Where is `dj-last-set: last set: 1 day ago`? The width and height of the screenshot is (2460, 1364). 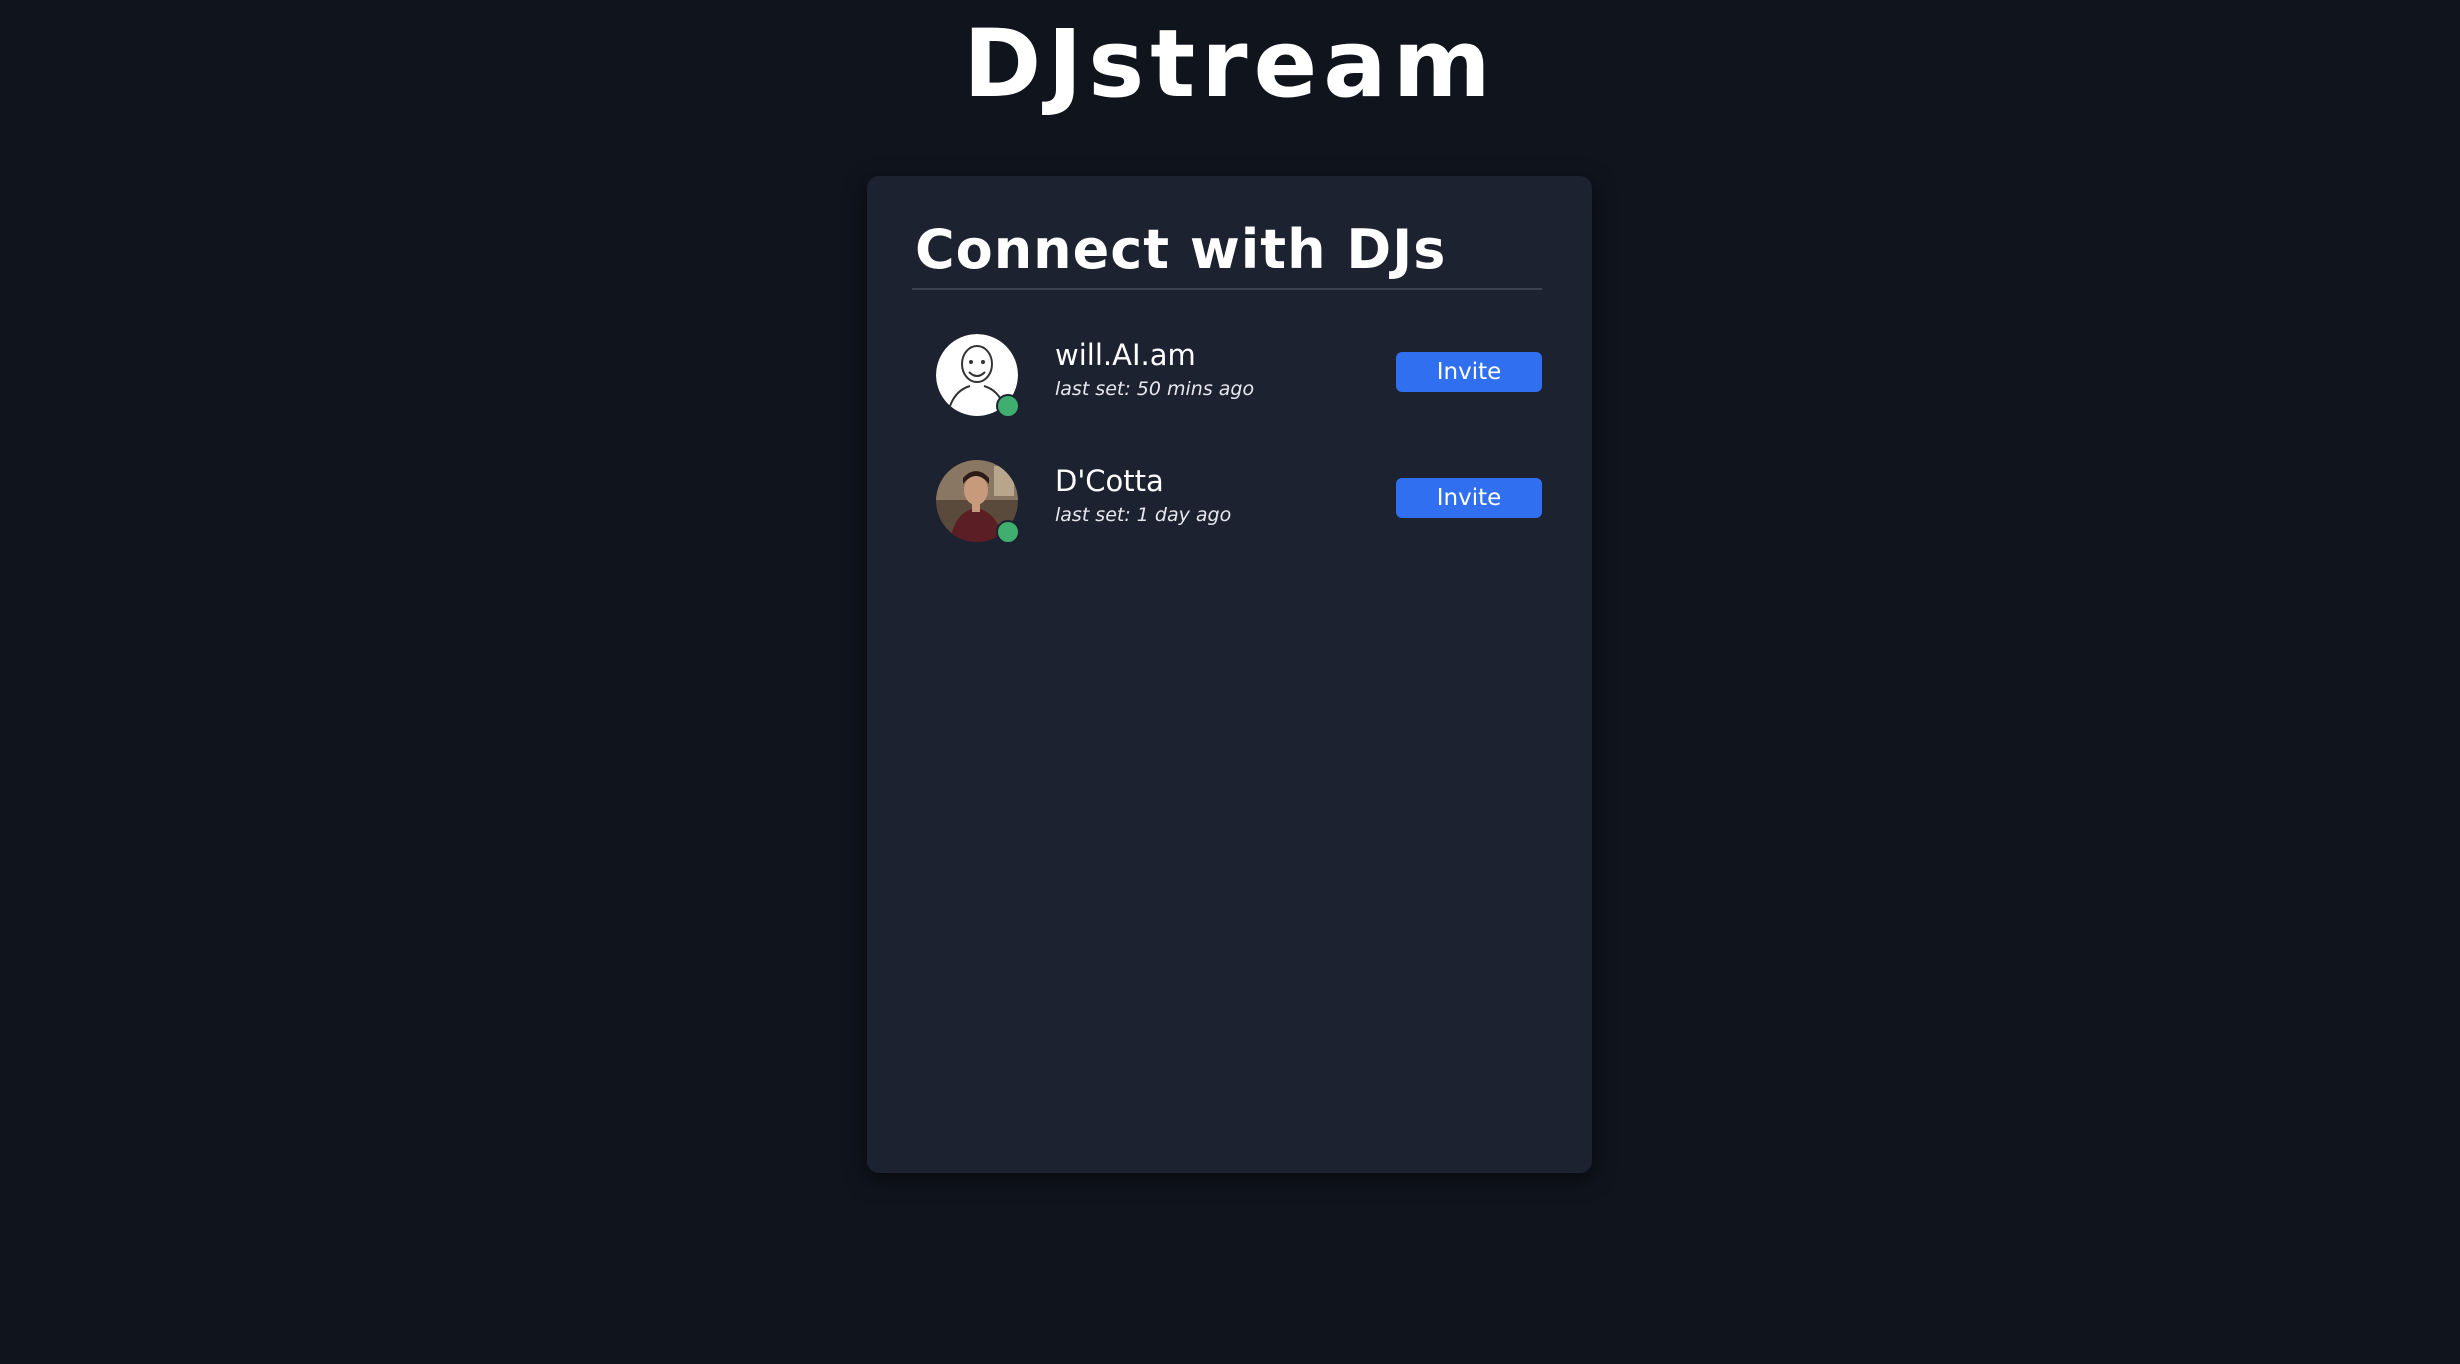
dj-last-set: last set: 1 day ago is located at coordinates (1143, 515).